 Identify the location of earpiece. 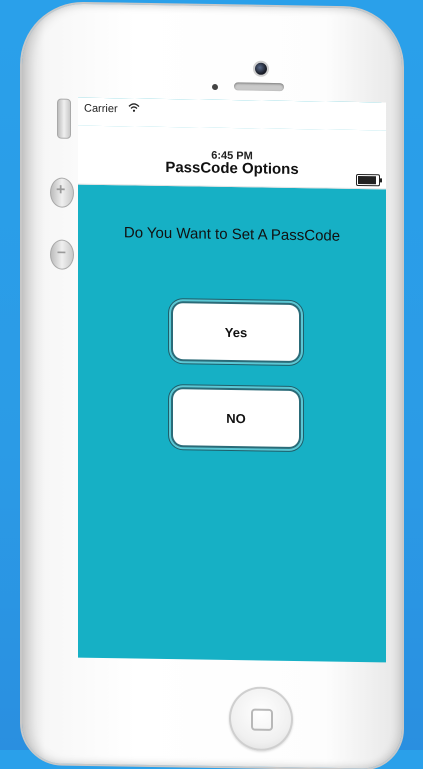
(259, 87).